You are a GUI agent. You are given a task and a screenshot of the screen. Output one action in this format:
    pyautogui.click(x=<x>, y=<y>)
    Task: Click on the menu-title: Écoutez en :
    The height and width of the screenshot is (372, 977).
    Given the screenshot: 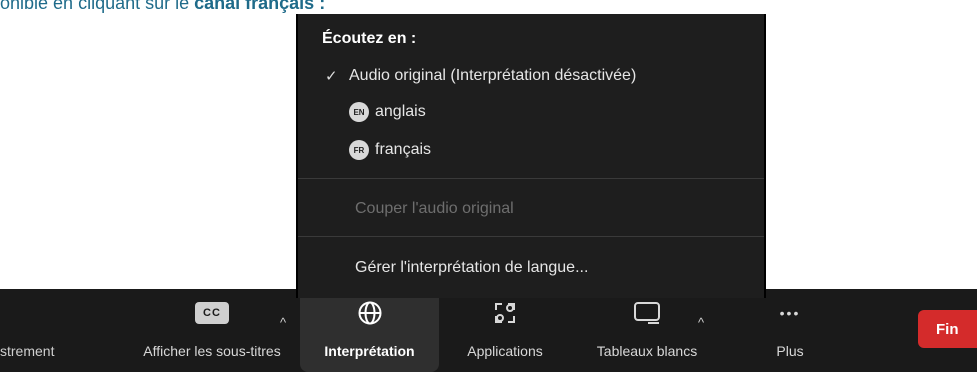 What is the action you would take?
    pyautogui.click(x=369, y=38)
    